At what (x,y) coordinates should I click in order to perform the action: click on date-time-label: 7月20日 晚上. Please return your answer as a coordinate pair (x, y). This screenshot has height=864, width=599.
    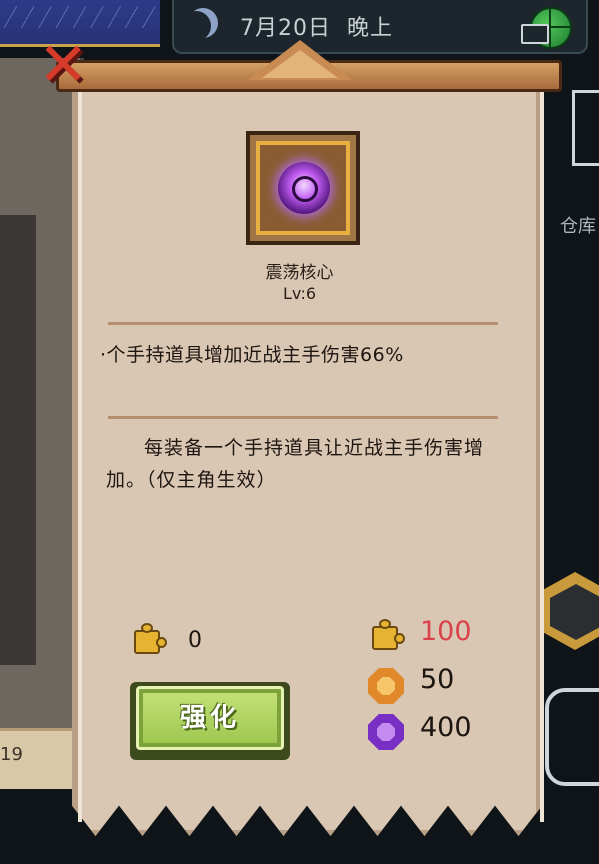
    Looking at the image, I should click on (316, 26).